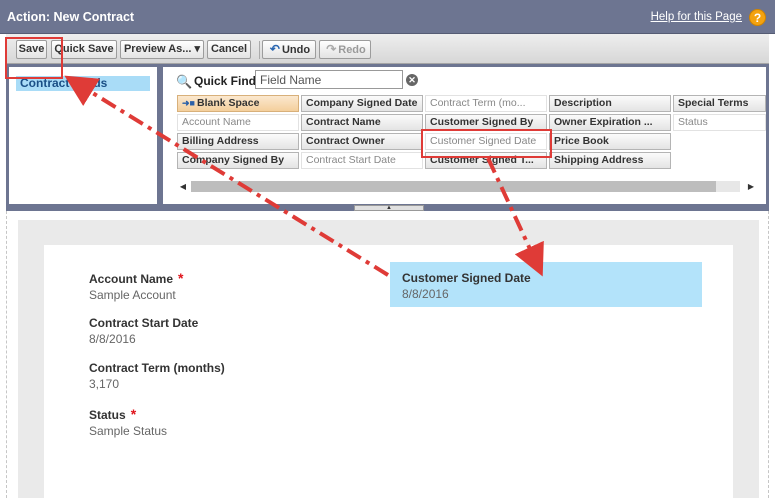 The image size is (775, 498). What do you see at coordinates (466, 278) in the screenshot?
I see `field-label: Customer Signed Date` at bounding box center [466, 278].